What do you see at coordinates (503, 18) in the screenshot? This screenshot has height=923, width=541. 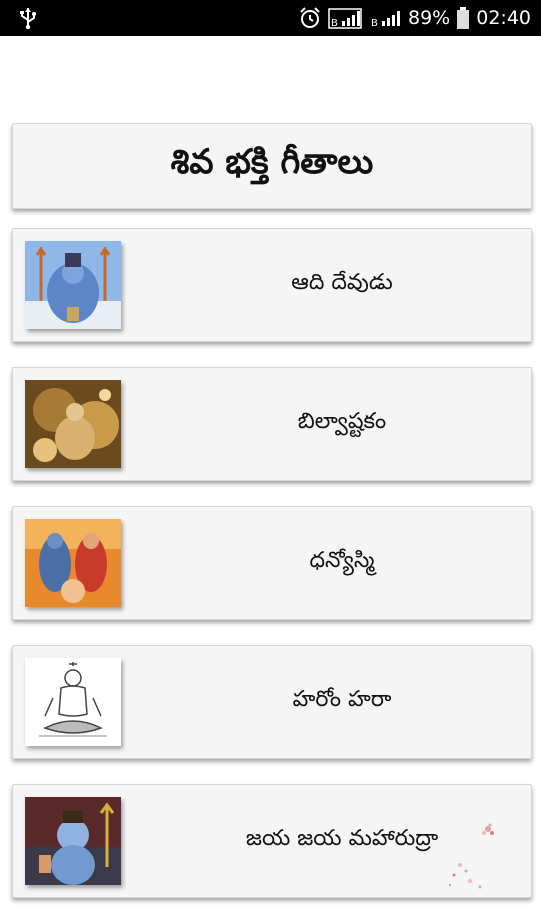 I see `status-time: 02:40` at bounding box center [503, 18].